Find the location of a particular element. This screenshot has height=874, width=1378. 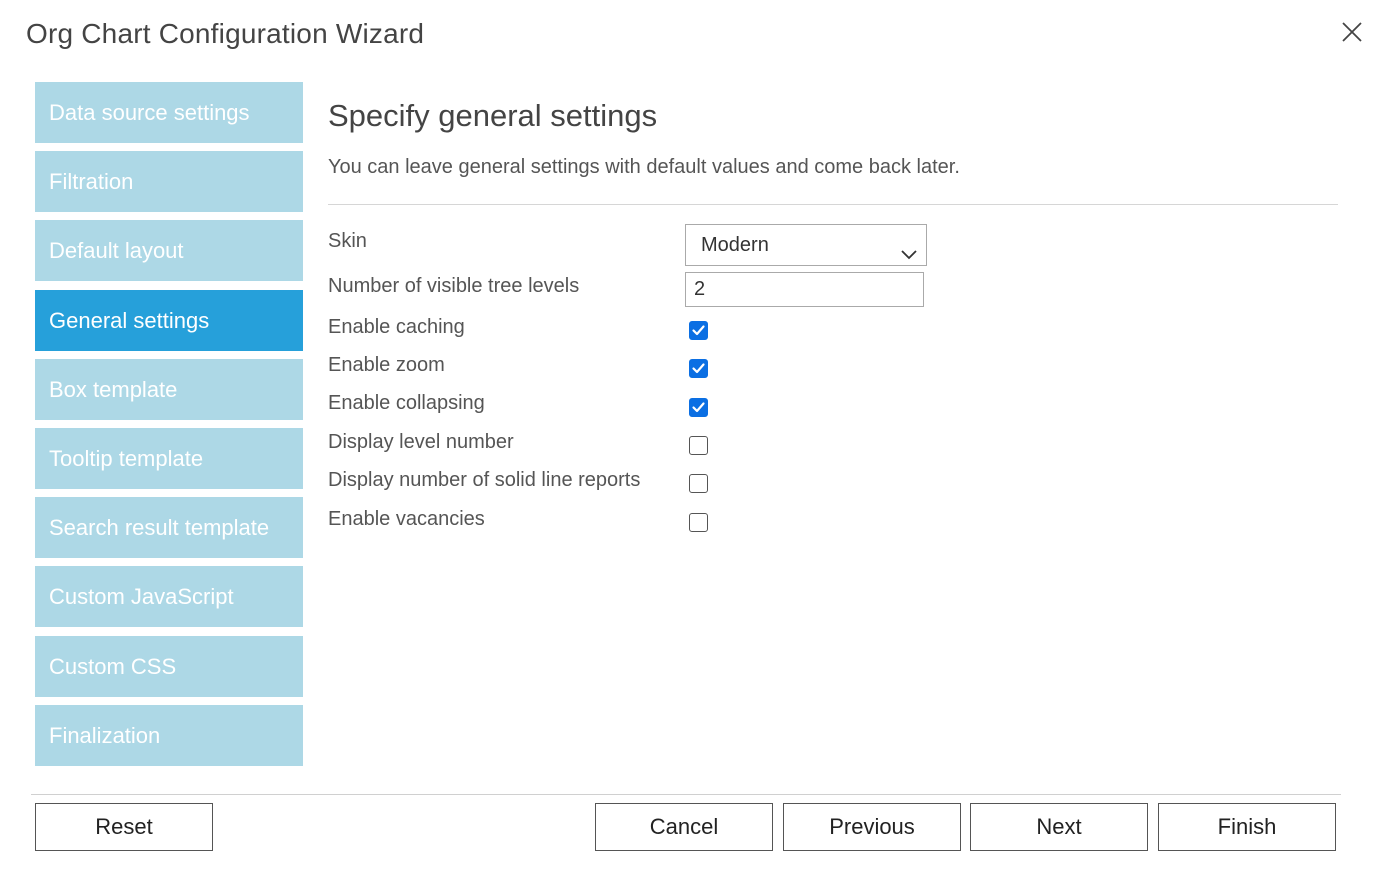

enable-collapsing-label: Enable collapsing is located at coordinates (406, 403).